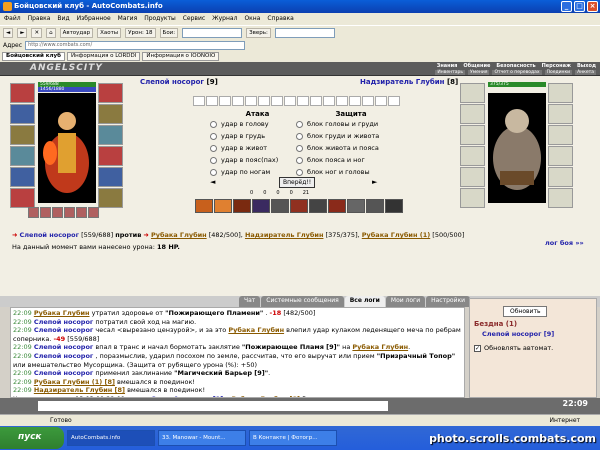 This screenshot has width=600, height=450. What do you see at coordinates (257, 136) in the screenshot?
I see `attack-chest-radio: удар в грудь` at bounding box center [257, 136].